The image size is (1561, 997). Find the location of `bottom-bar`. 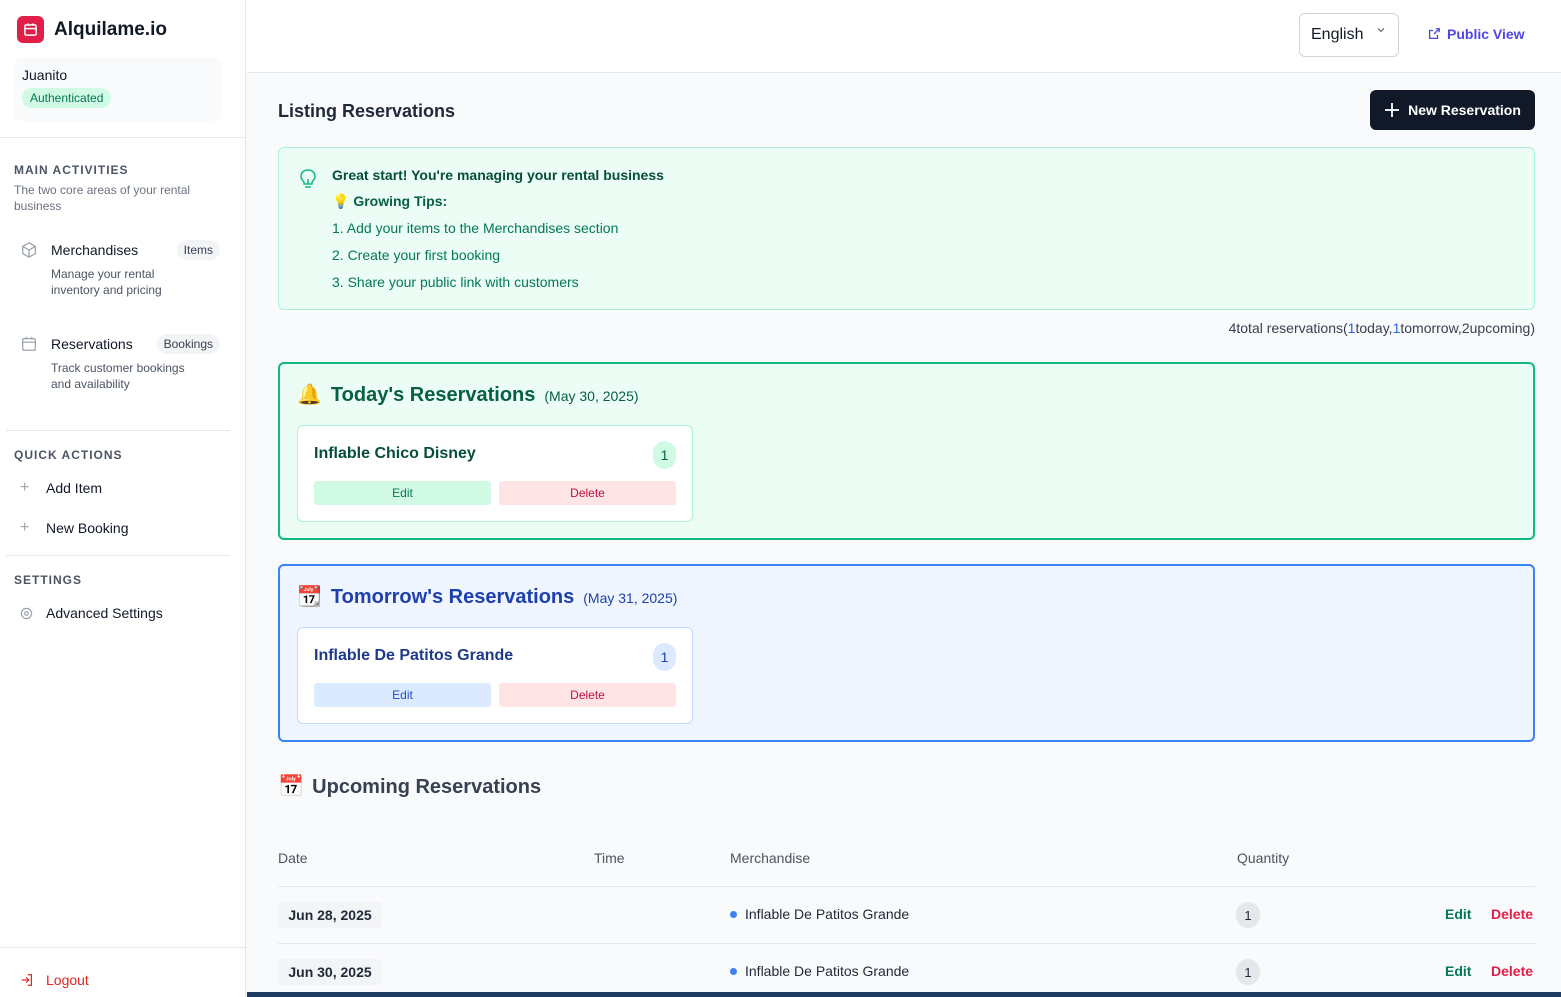

bottom-bar is located at coordinates (904, 994).